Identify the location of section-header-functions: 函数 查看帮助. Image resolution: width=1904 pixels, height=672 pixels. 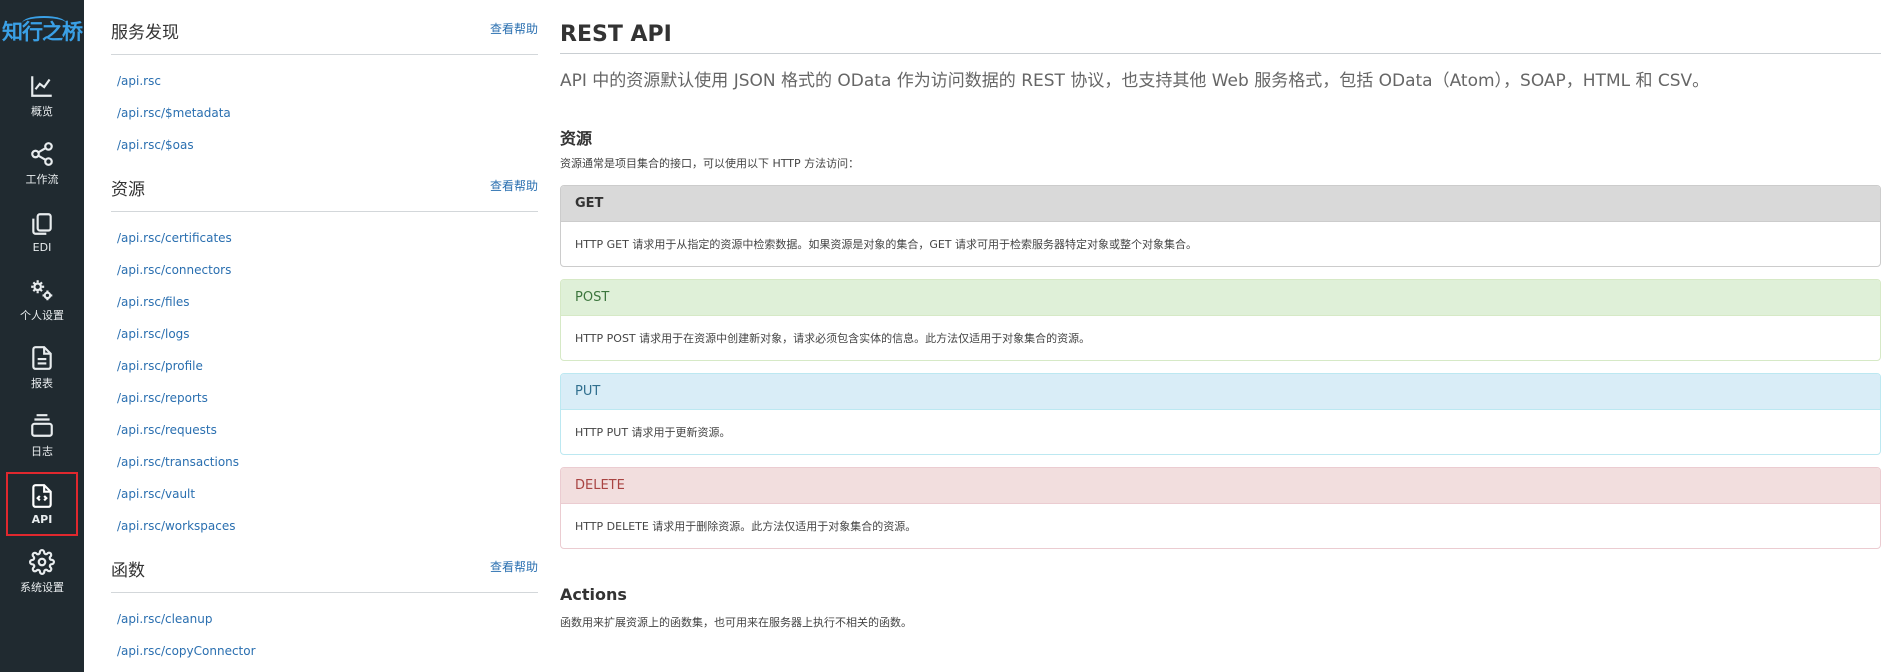
(324, 574).